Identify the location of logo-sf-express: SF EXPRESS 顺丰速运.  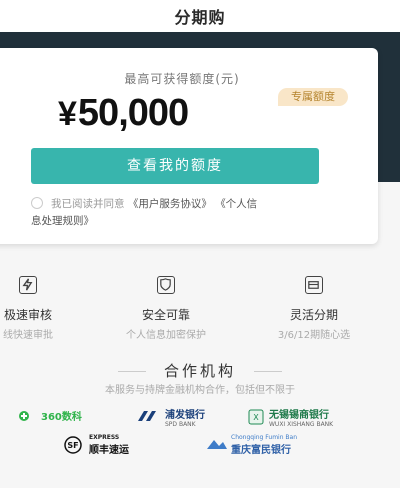
(96, 445).